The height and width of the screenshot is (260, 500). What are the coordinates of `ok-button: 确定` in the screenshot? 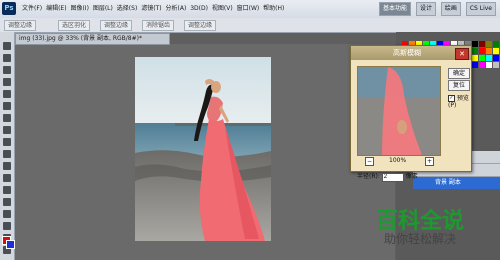 It's located at (459, 73).